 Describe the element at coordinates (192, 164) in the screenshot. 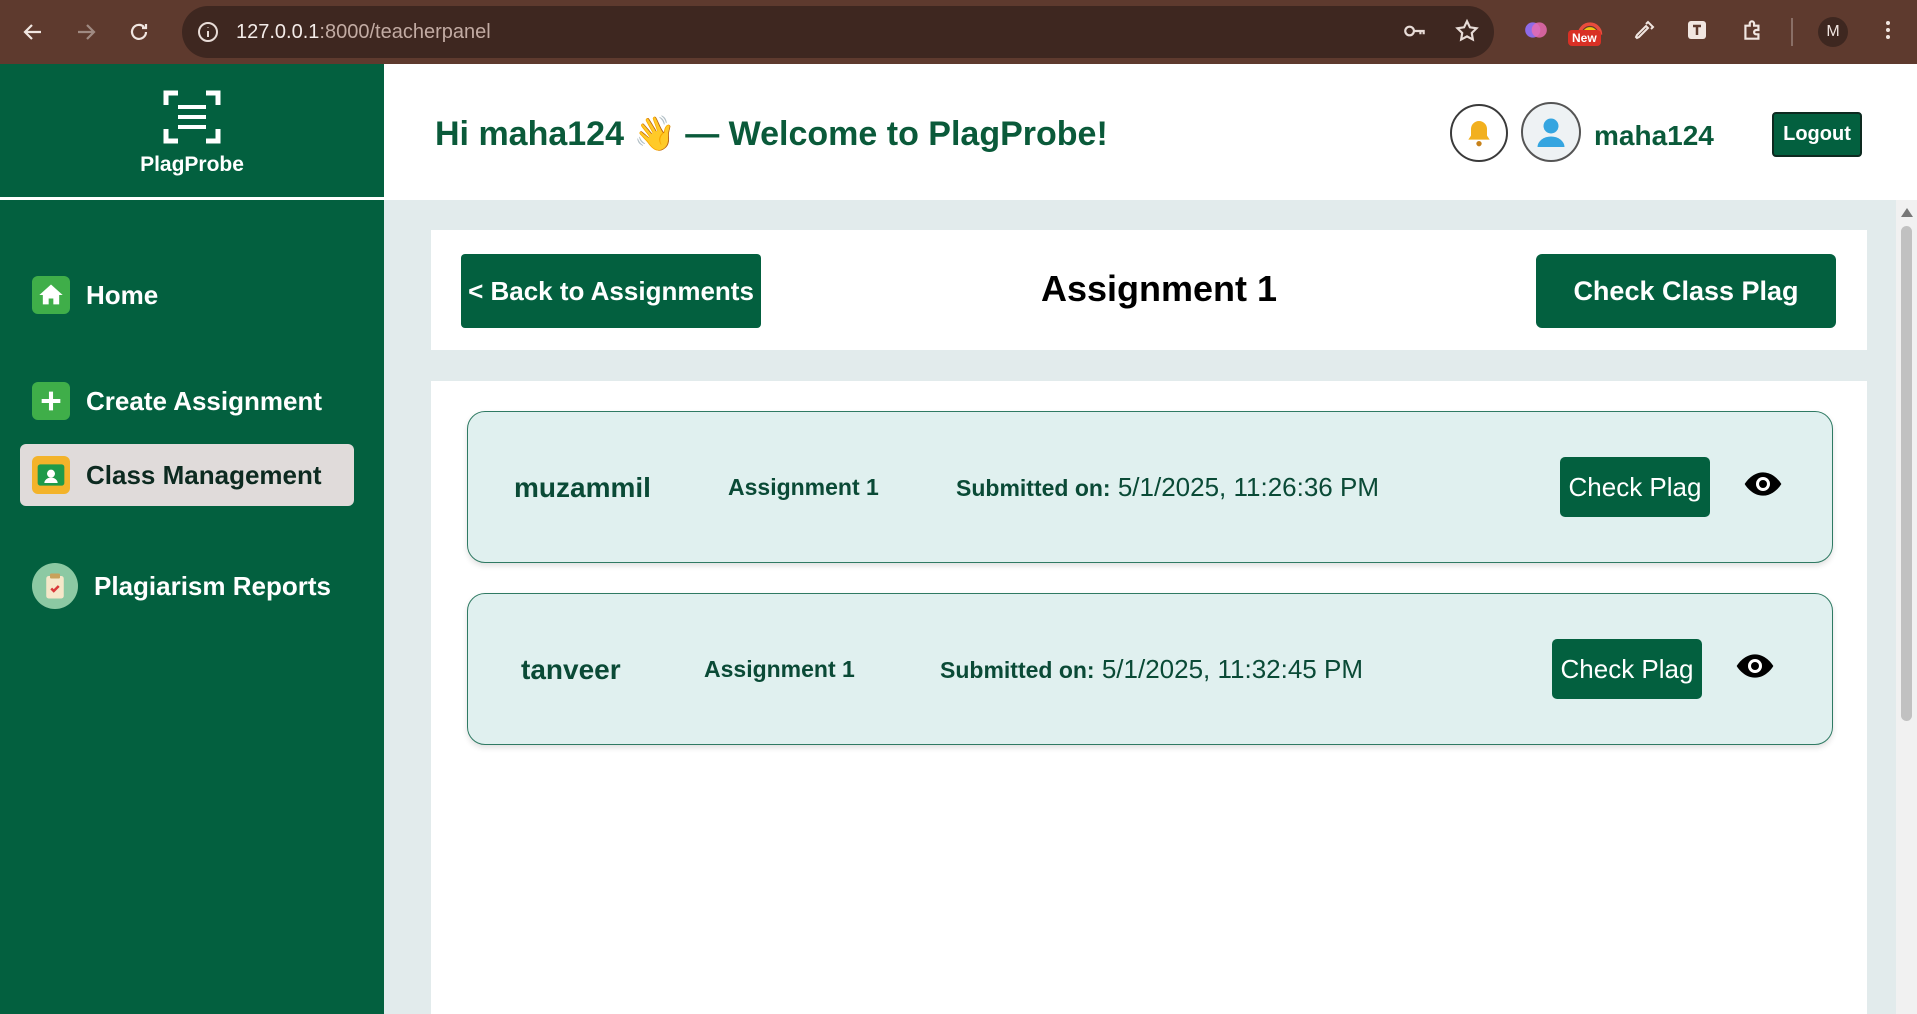

I see `logo-text: PlagProbe` at that location.